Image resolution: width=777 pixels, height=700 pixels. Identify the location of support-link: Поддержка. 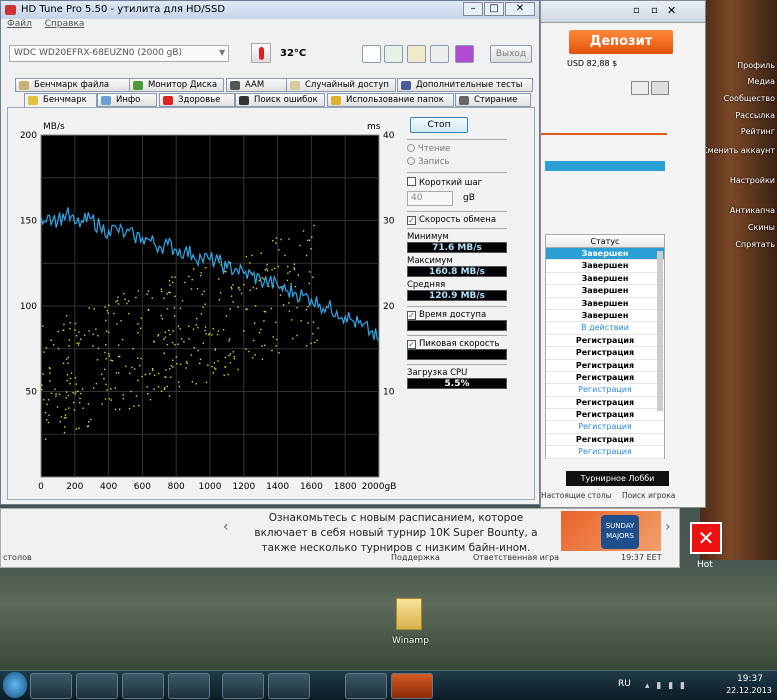
(415, 557).